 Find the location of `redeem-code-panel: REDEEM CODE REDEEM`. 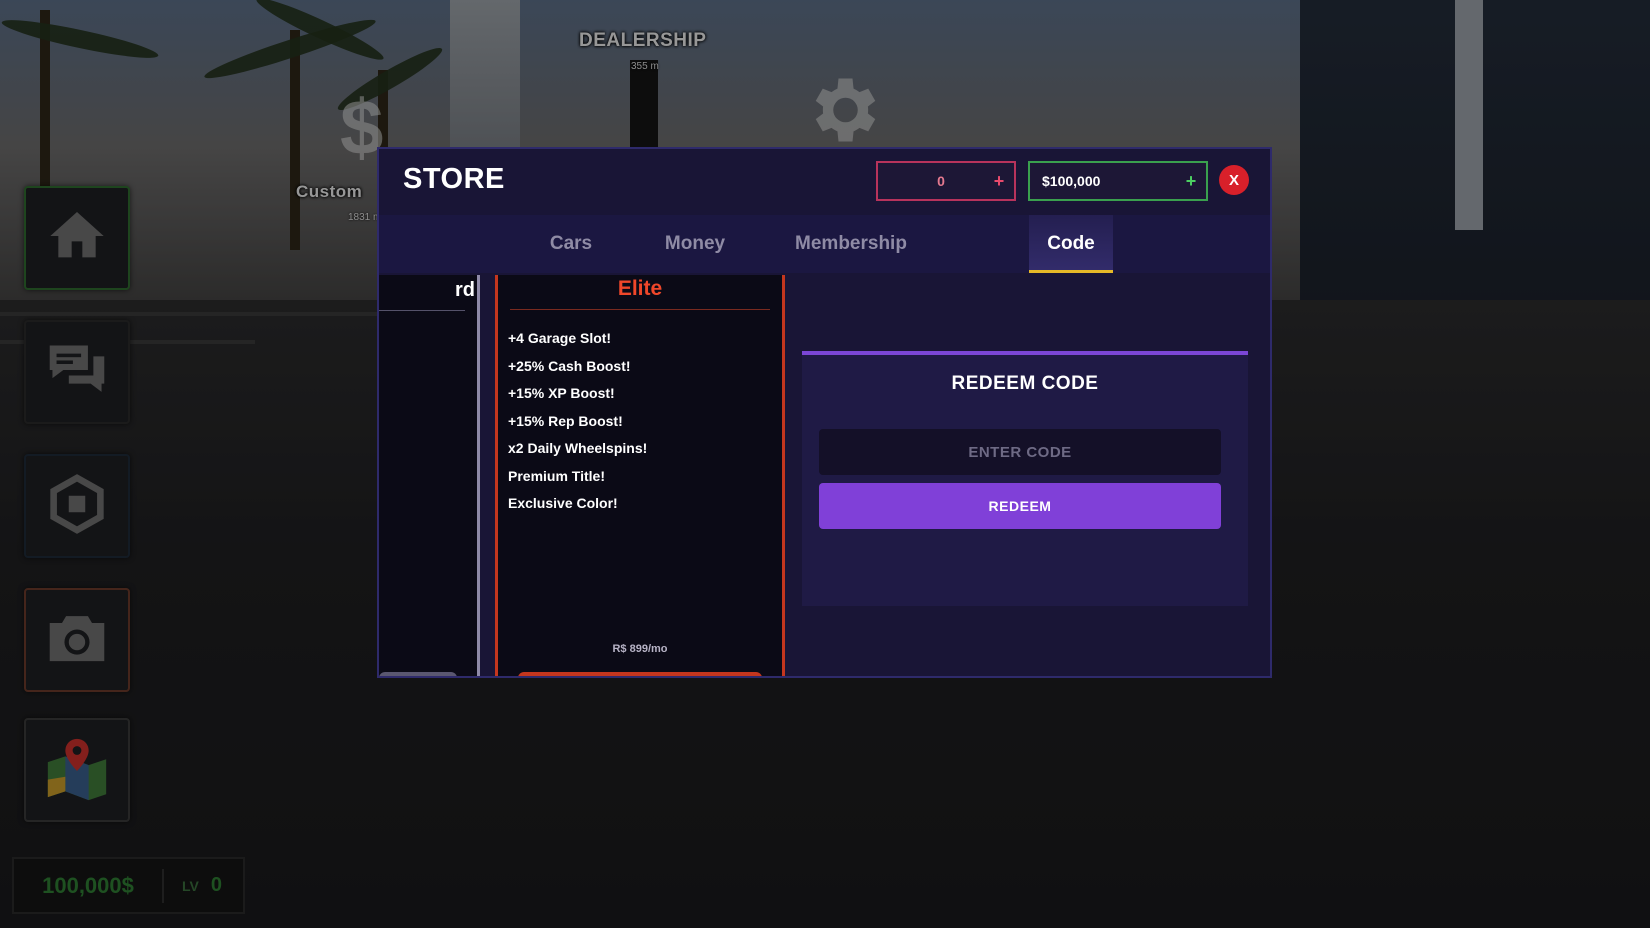

redeem-code-panel: REDEEM CODE REDEEM is located at coordinates (1025, 478).